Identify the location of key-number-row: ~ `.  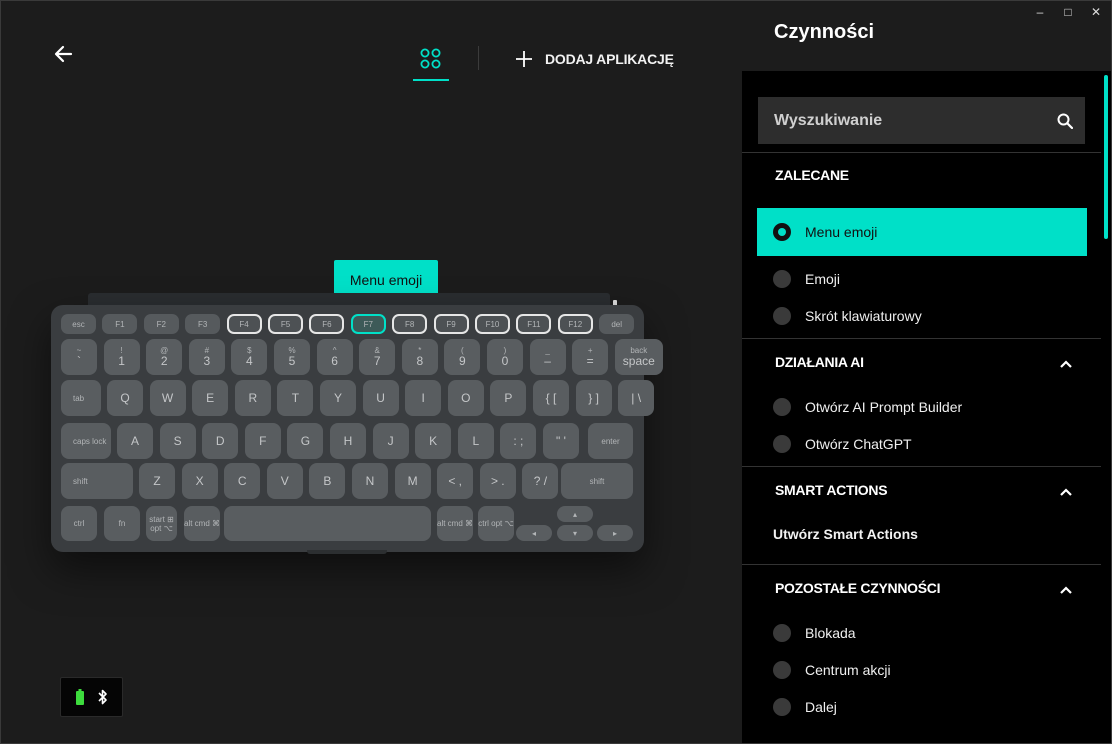
(79, 357).